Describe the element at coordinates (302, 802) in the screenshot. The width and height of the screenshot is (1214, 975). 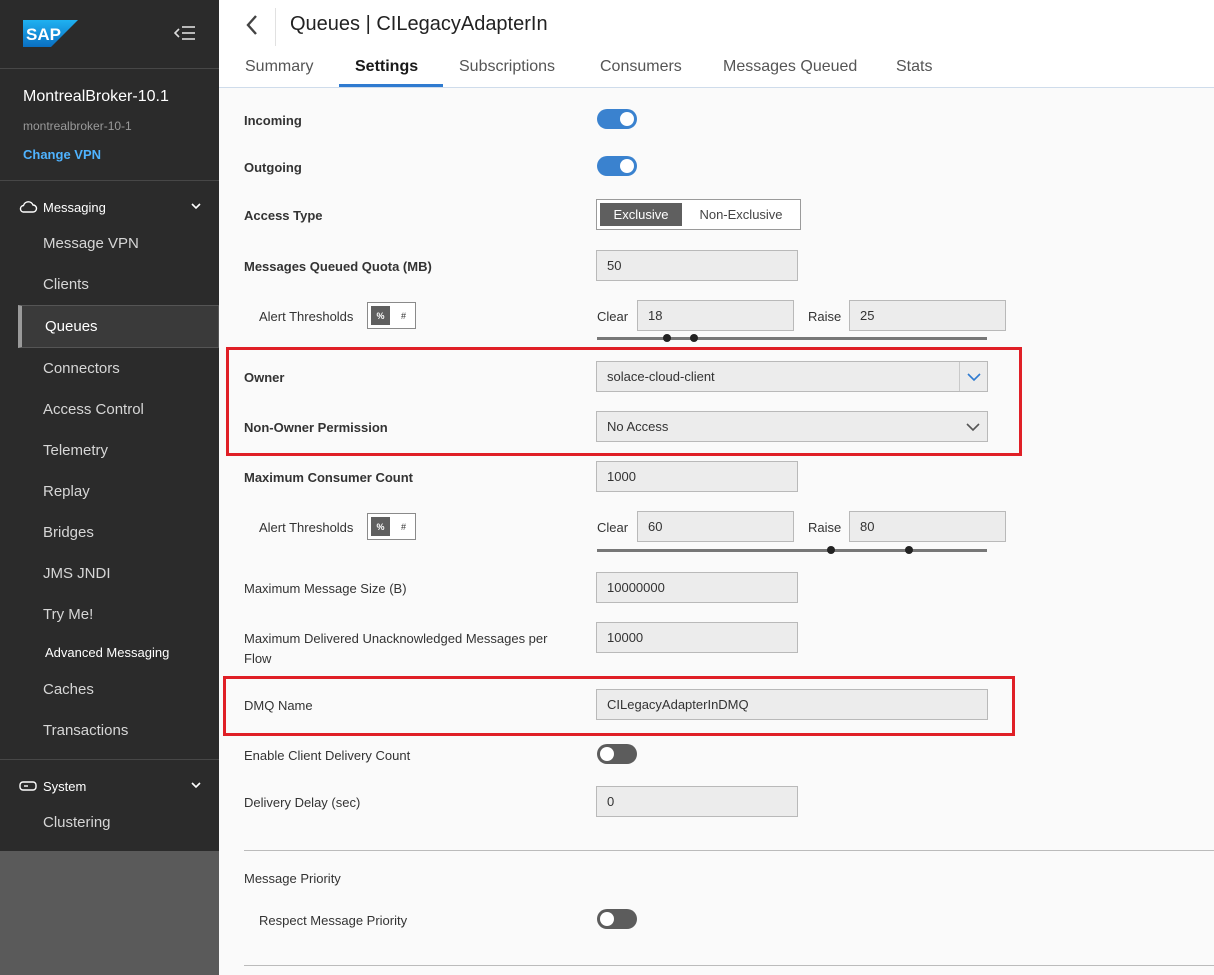
I see `delivery-delay-label: Delivery Delay (sec)` at that location.